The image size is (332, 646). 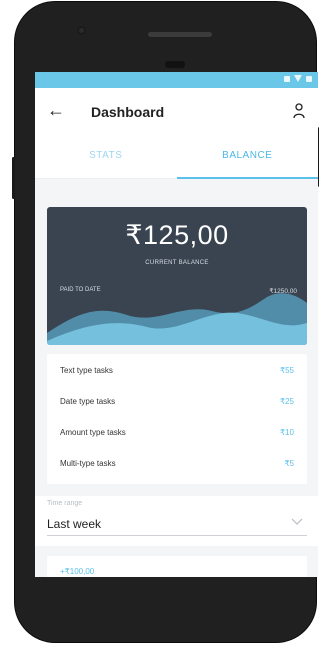 What do you see at coordinates (297, 521) in the screenshot?
I see `chevron-down-icon` at bounding box center [297, 521].